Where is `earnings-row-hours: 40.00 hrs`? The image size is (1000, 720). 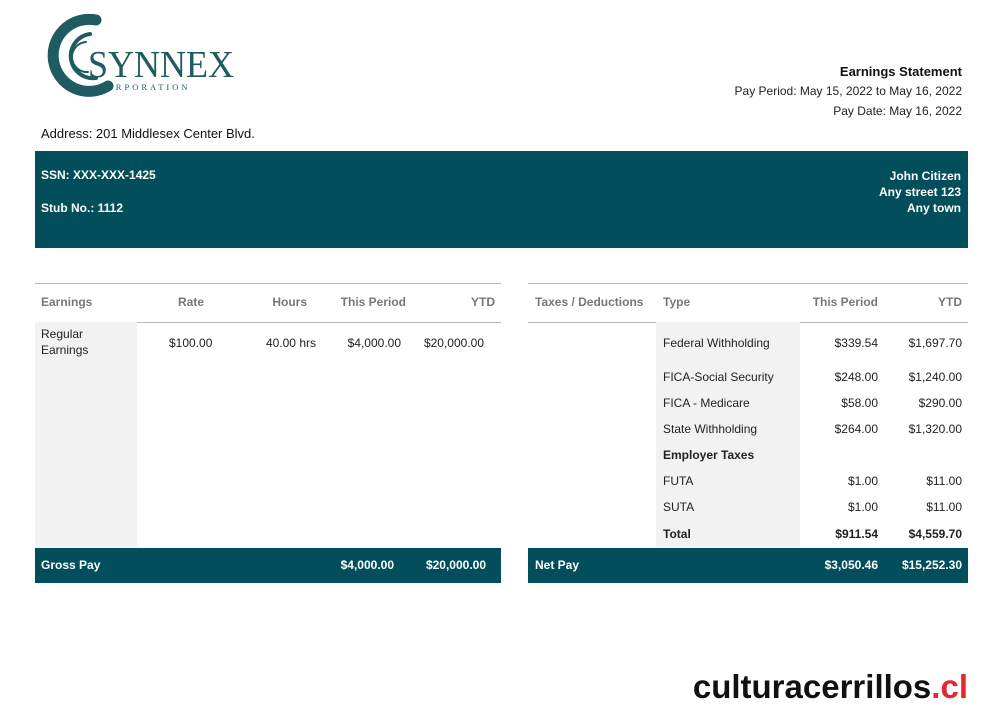 earnings-row-hours: 40.00 hrs is located at coordinates (290, 343).